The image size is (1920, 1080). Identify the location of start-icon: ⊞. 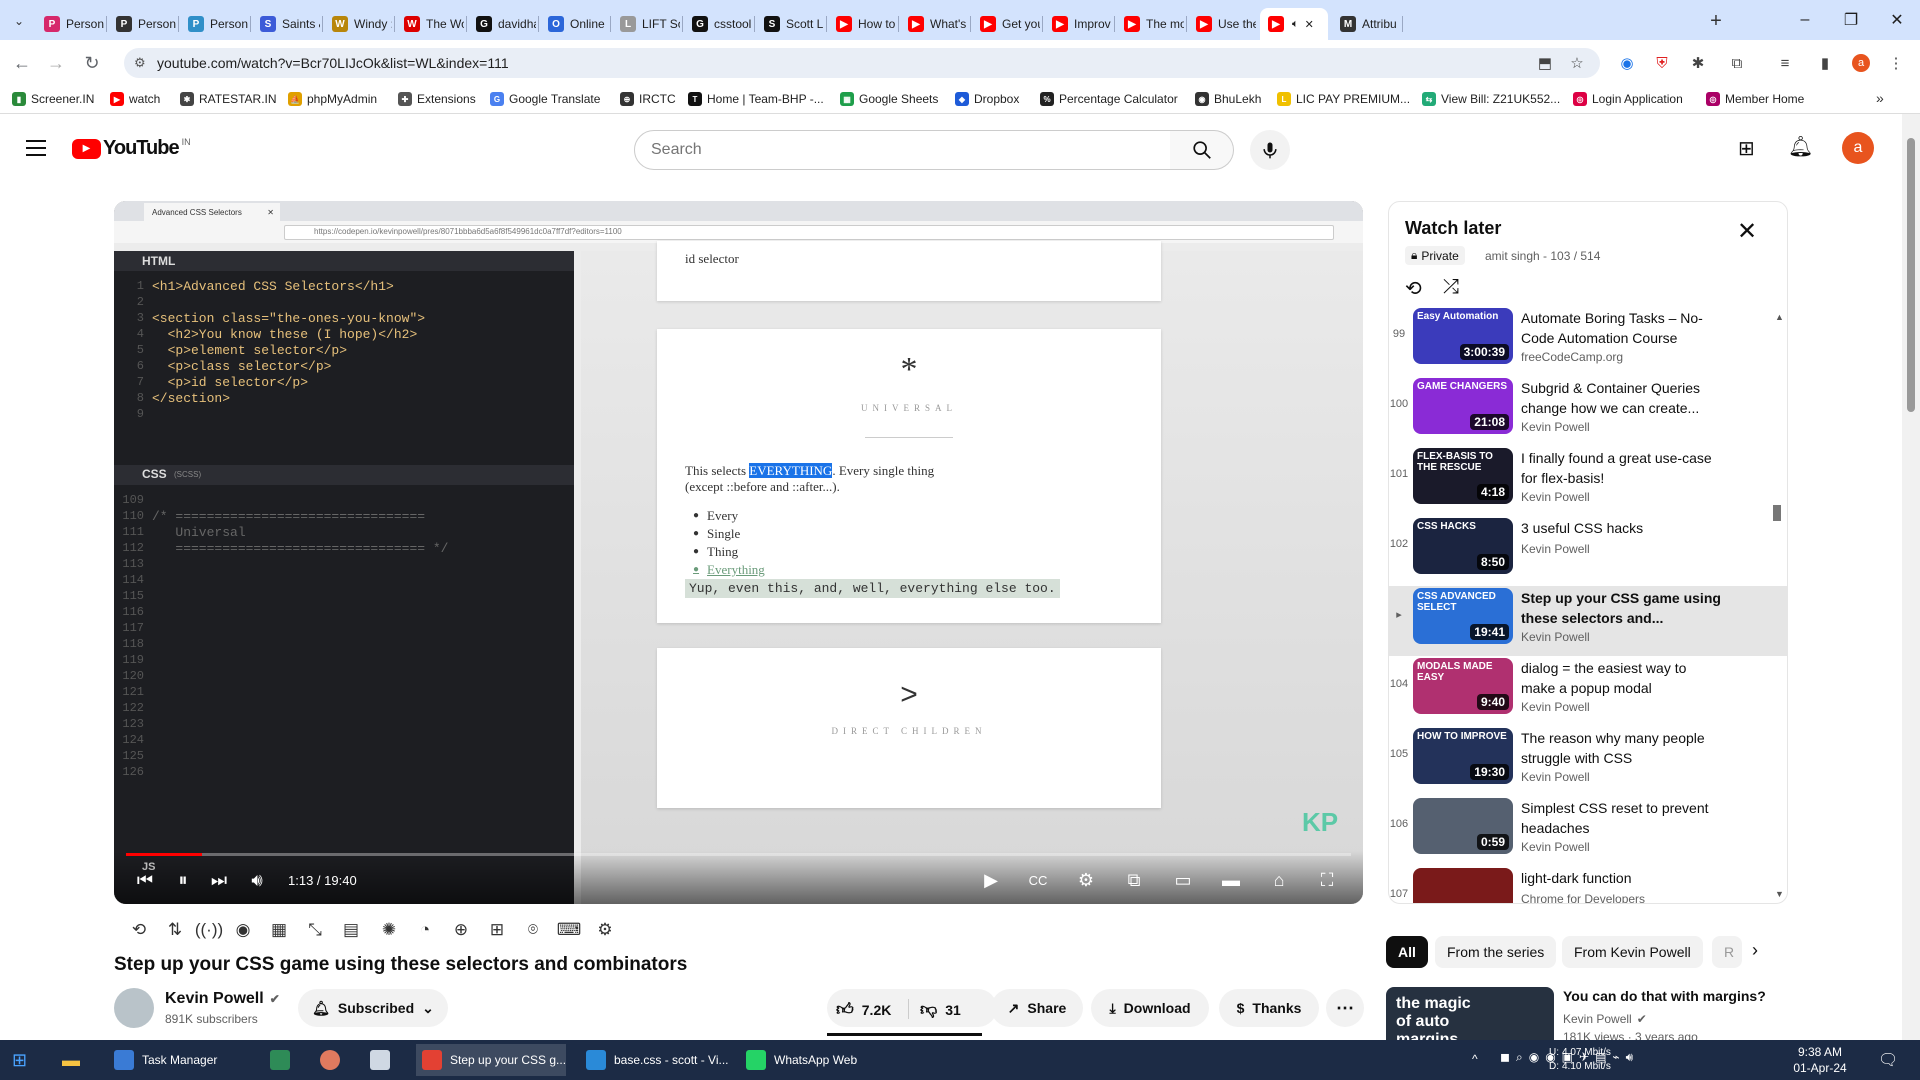
(19, 1060).